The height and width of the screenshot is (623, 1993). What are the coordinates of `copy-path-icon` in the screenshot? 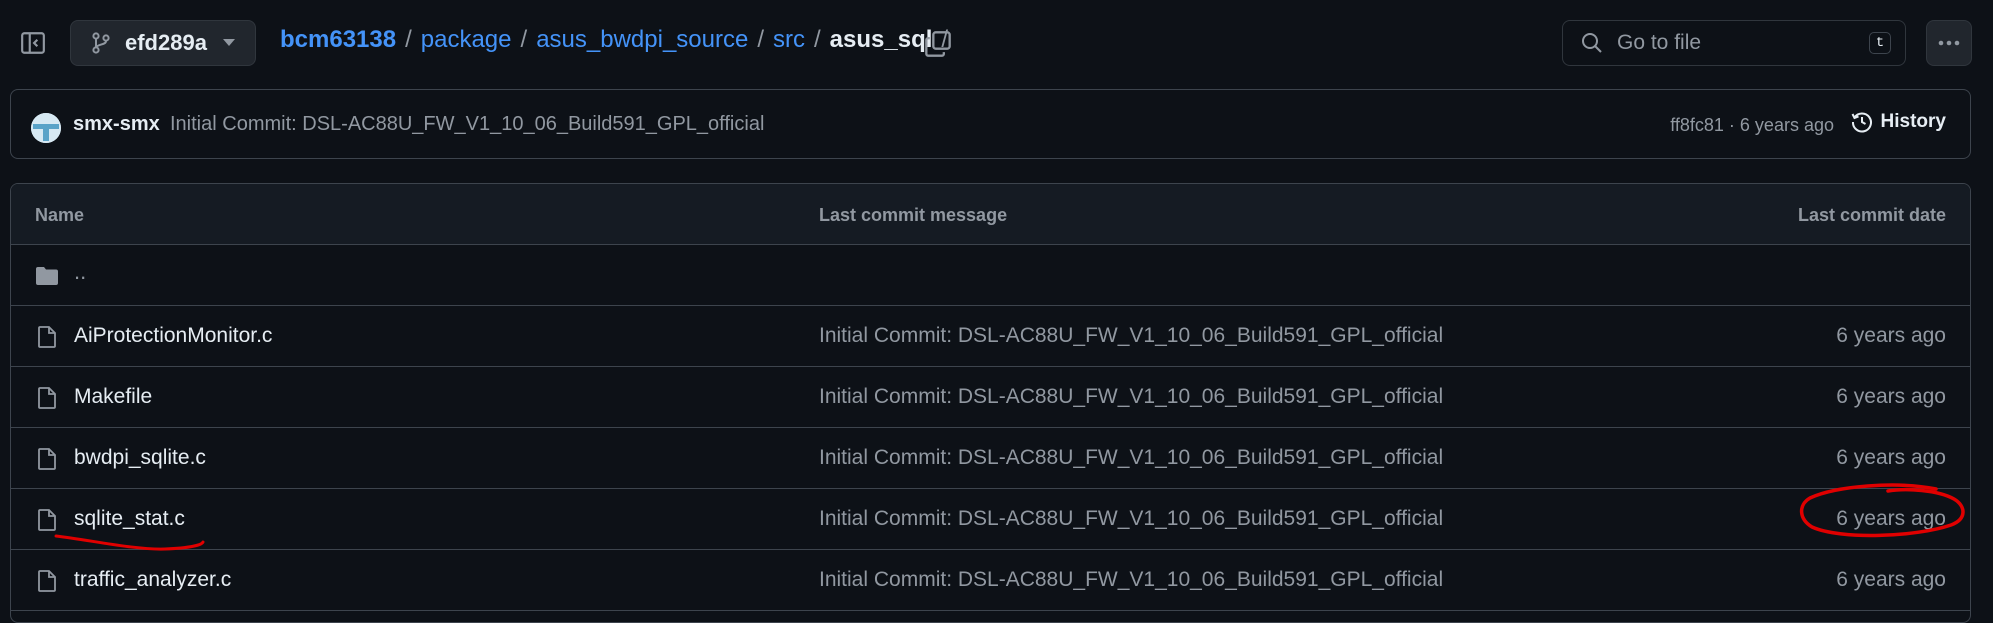 It's located at (938, 44).